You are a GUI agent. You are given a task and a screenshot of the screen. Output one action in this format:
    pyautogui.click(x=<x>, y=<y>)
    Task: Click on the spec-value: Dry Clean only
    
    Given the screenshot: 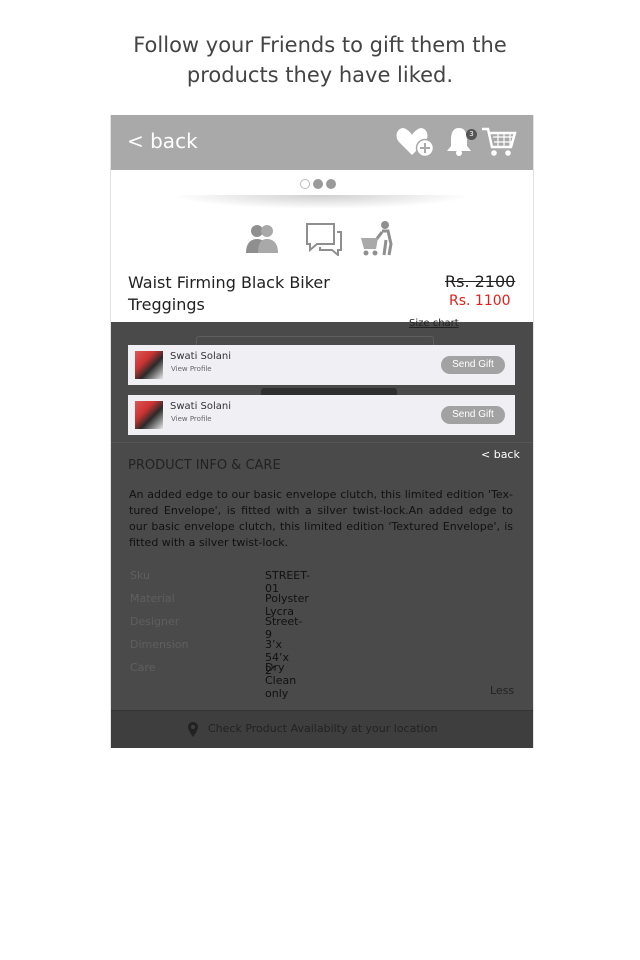 What is the action you would take?
    pyautogui.click(x=281, y=680)
    